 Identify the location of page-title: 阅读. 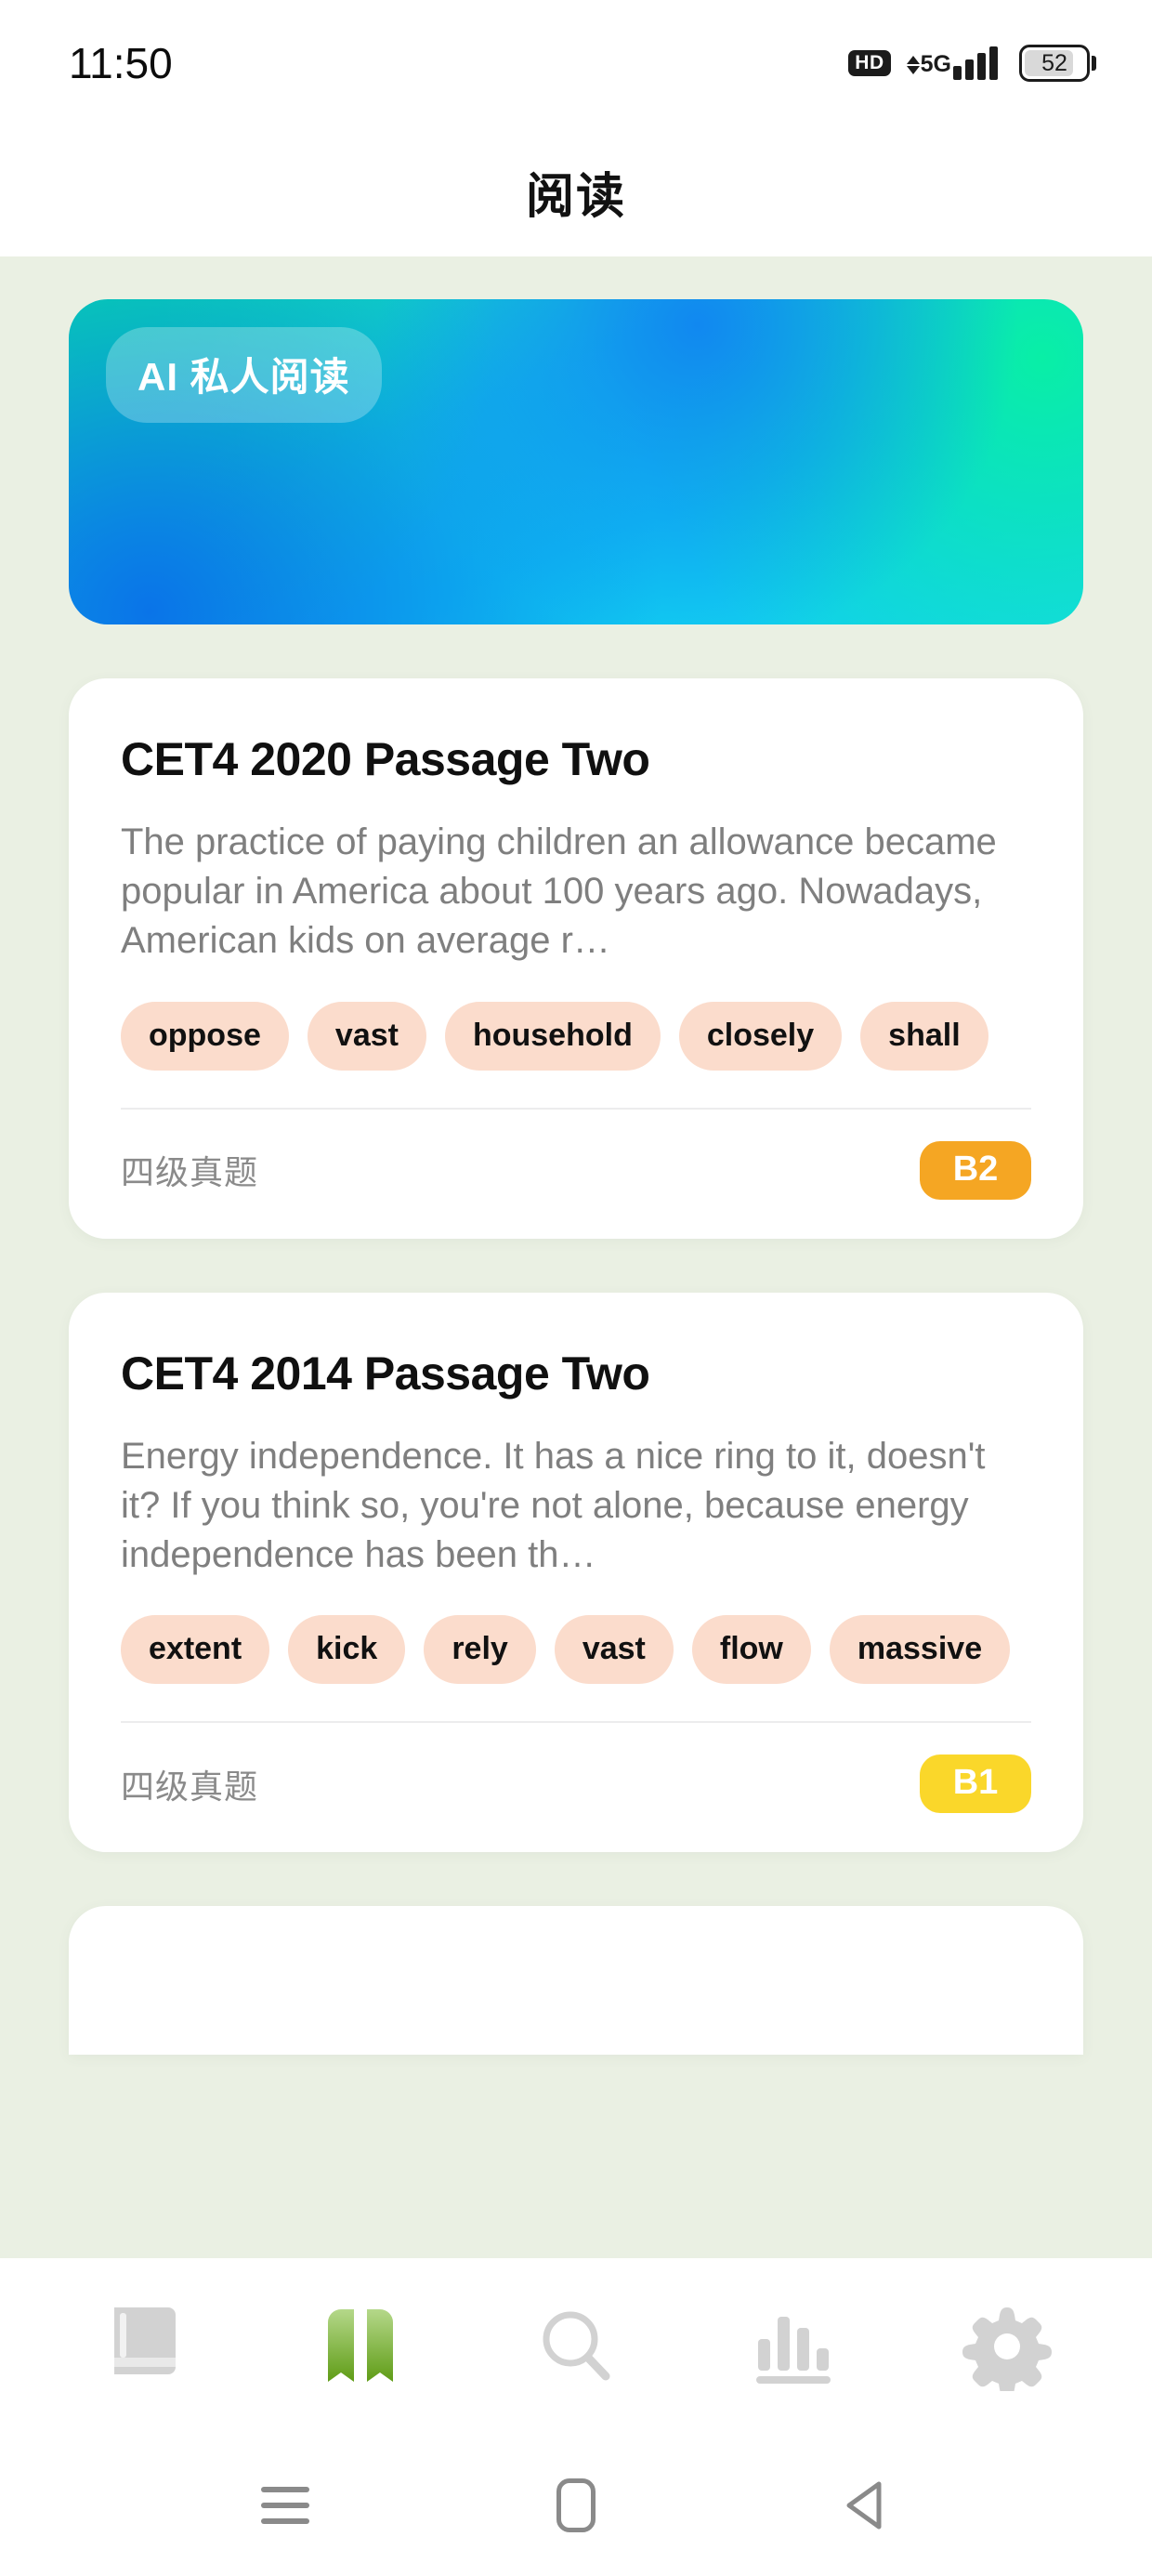
(575, 196).